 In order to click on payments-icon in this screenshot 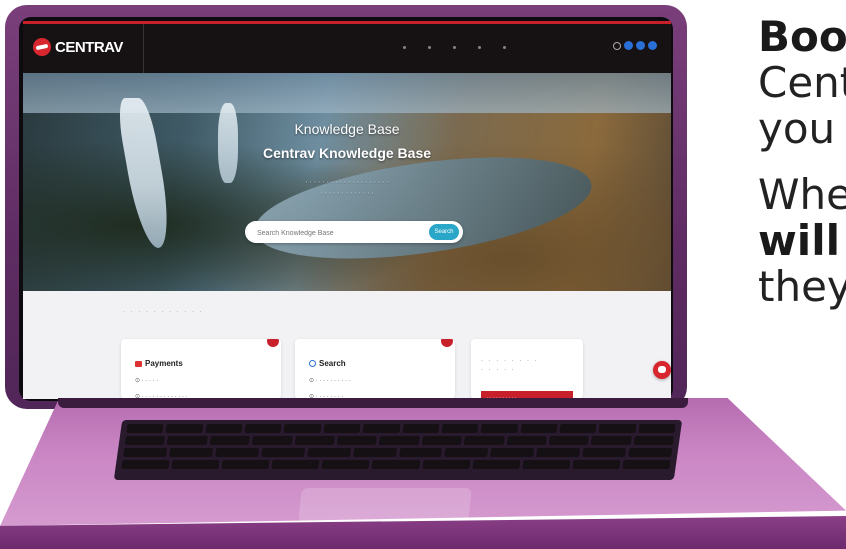, I will do `click(138, 363)`.